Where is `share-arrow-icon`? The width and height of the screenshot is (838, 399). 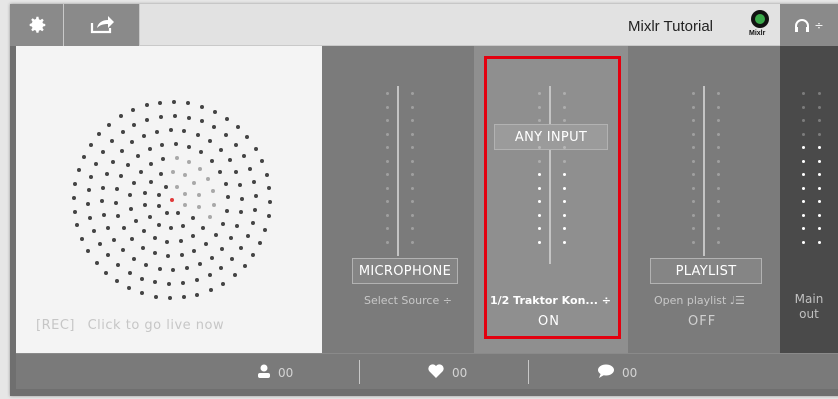
share-arrow-icon is located at coordinates (102, 25).